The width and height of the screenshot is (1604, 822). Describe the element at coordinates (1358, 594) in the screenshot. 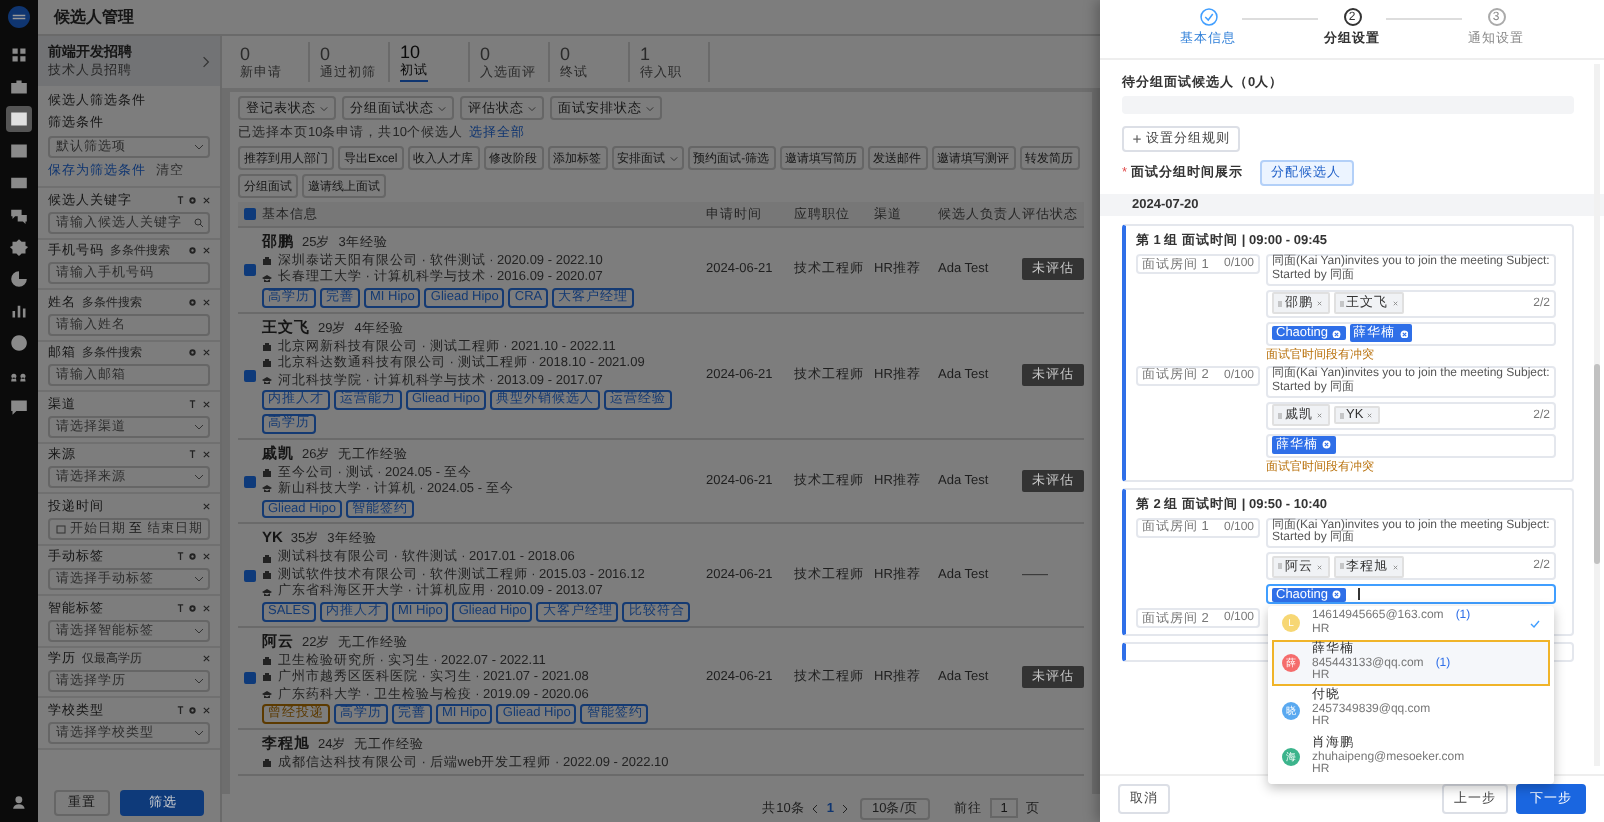

I see `text-cursor` at that location.